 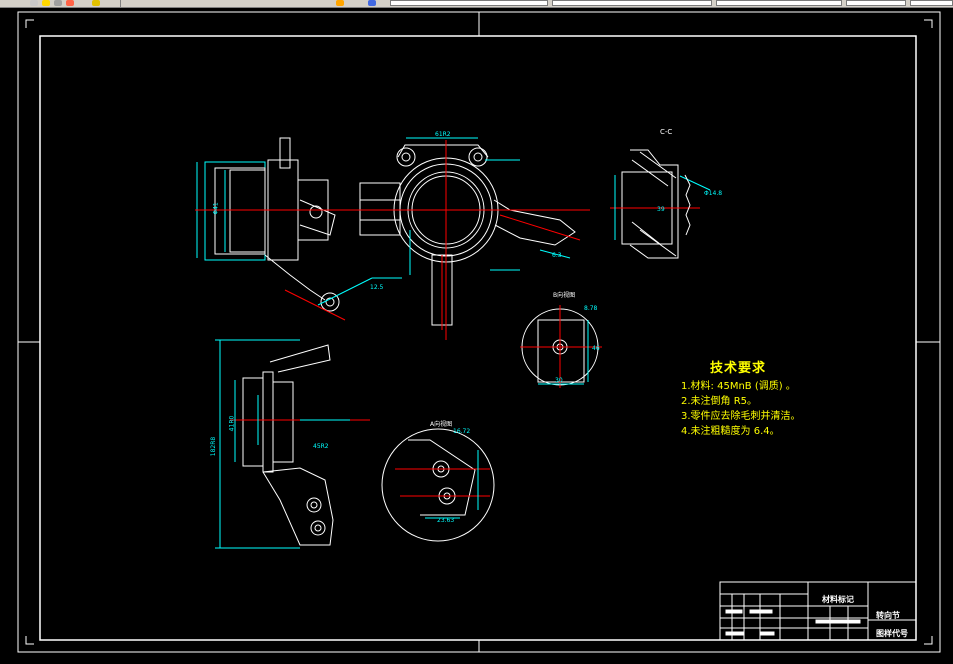 What do you see at coordinates (120, 3) in the screenshot?
I see `toolbar-separator` at bounding box center [120, 3].